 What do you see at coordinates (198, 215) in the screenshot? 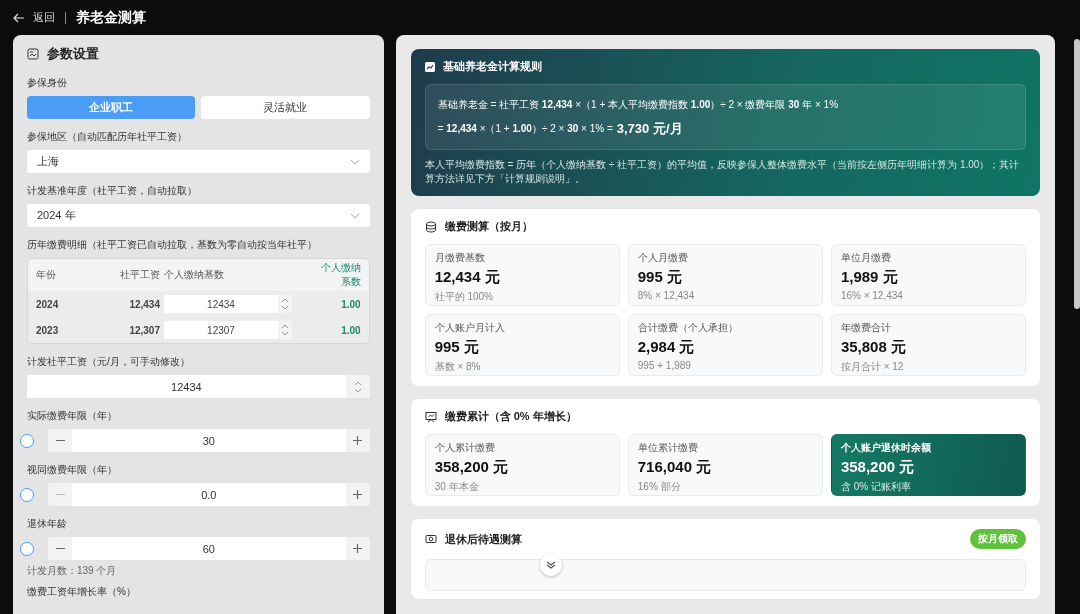
I see `year-dropdown: 2024 年` at bounding box center [198, 215].